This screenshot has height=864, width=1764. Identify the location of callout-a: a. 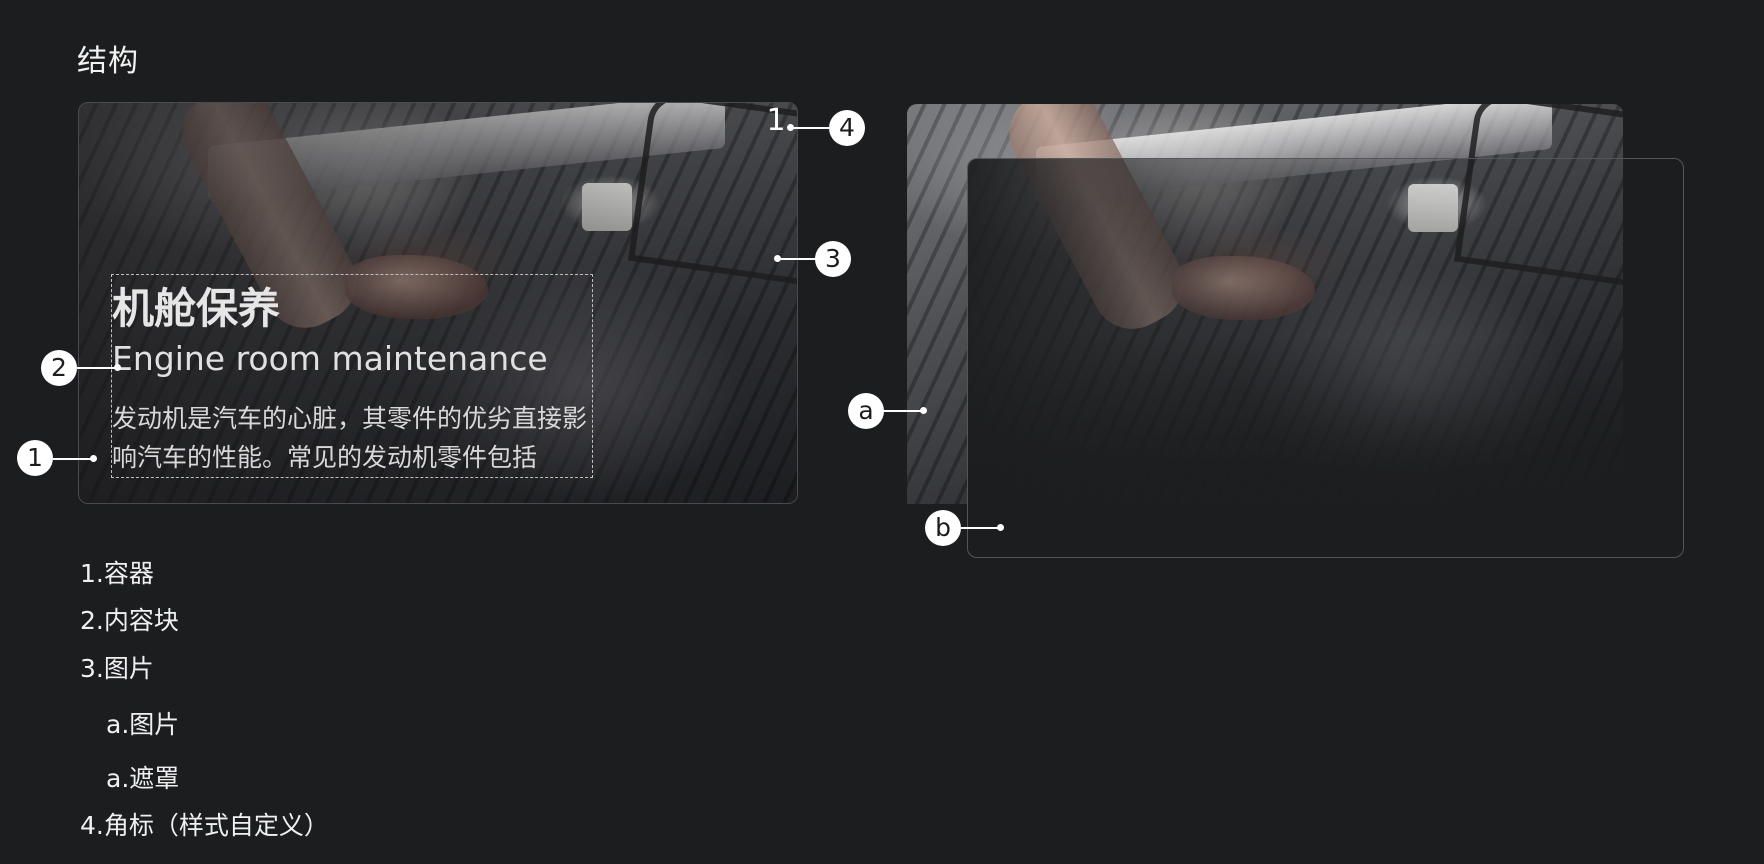
(866, 411).